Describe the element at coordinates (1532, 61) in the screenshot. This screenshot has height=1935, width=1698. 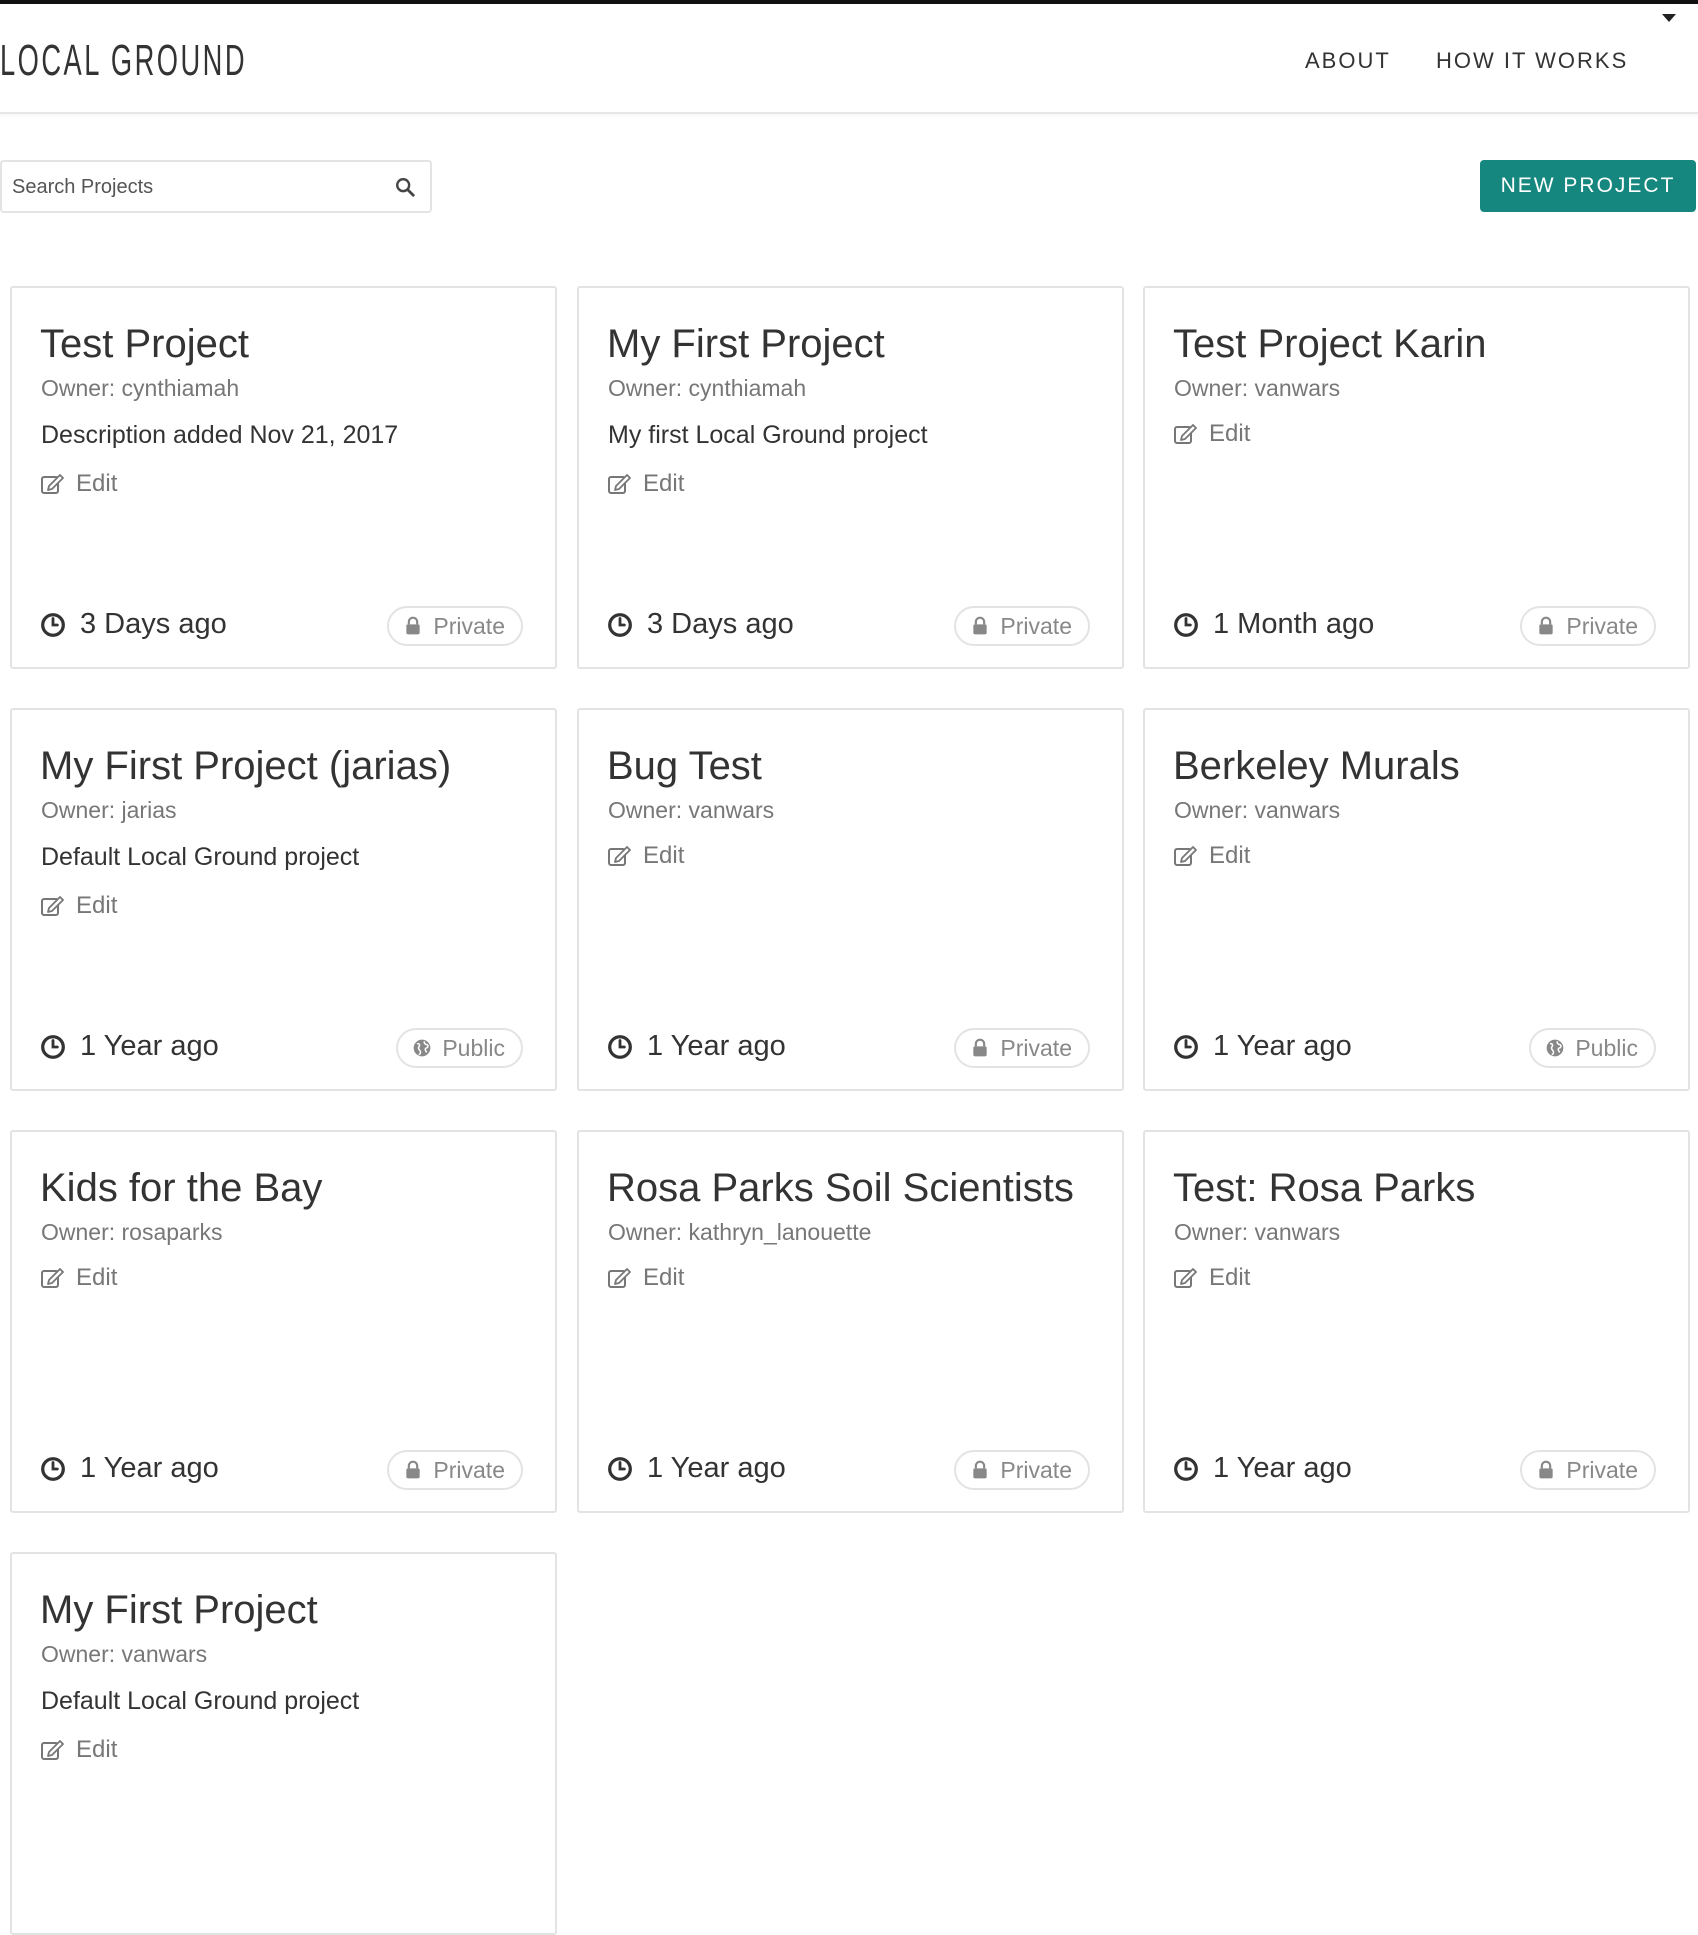
I see `nav-how-it-works-link: HOW IT WORKS` at that location.